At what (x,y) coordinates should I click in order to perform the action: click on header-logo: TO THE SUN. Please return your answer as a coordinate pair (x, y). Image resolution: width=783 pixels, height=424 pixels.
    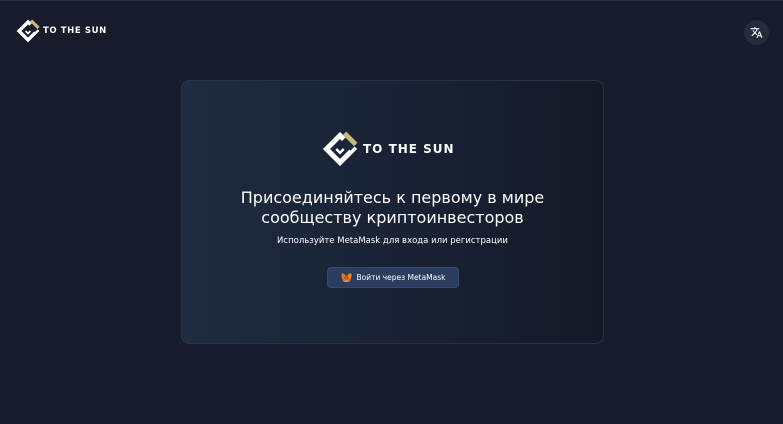
    Looking at the image, I should click on (61, 31).